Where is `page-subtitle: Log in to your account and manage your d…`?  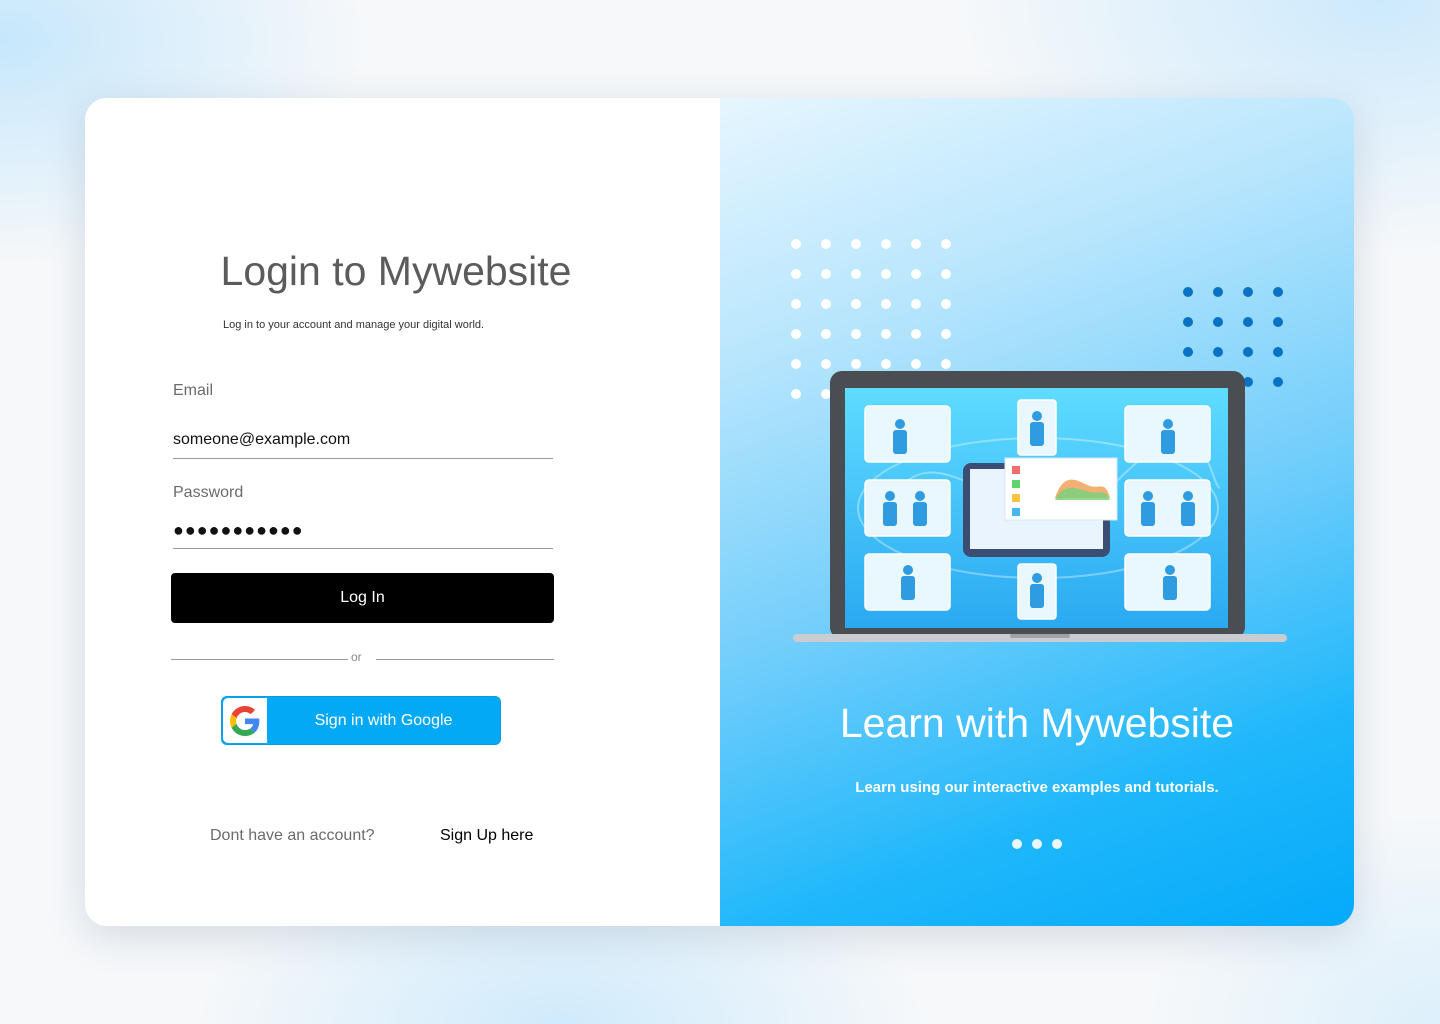 page-subtitle: Log in to your account and manage your d… is located at coordinates (354, 325).